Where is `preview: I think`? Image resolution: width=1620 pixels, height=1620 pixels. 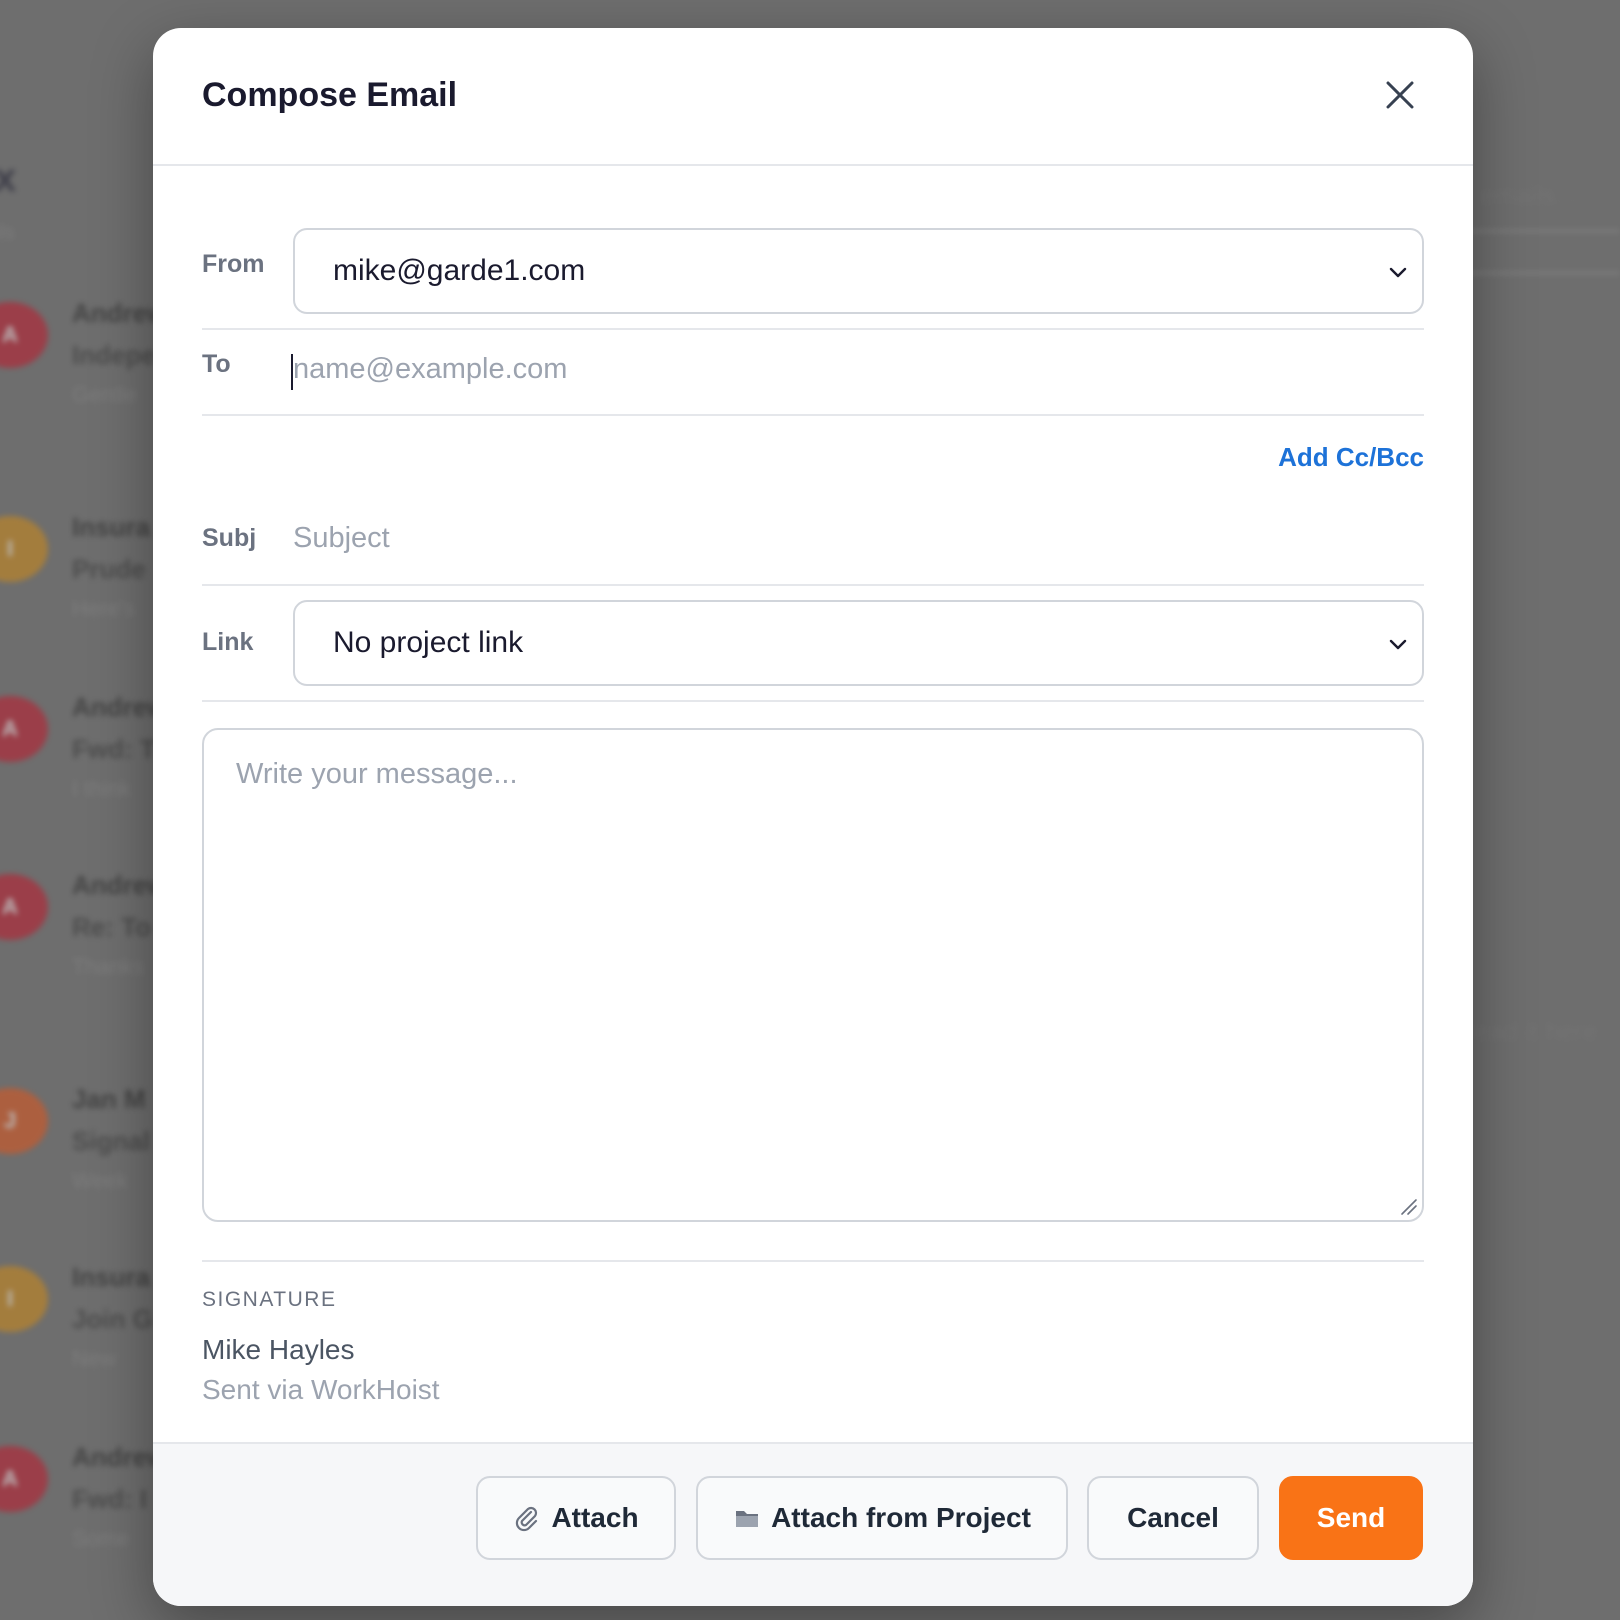 preview: I think is located at coordinates (101, 788).